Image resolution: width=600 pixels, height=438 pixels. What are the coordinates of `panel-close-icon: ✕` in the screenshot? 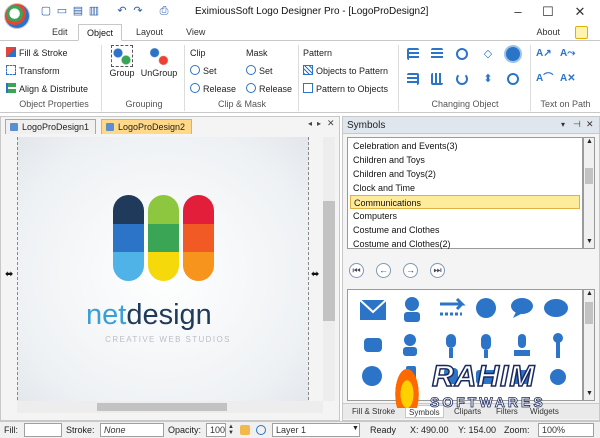 It's located at (590, 124).